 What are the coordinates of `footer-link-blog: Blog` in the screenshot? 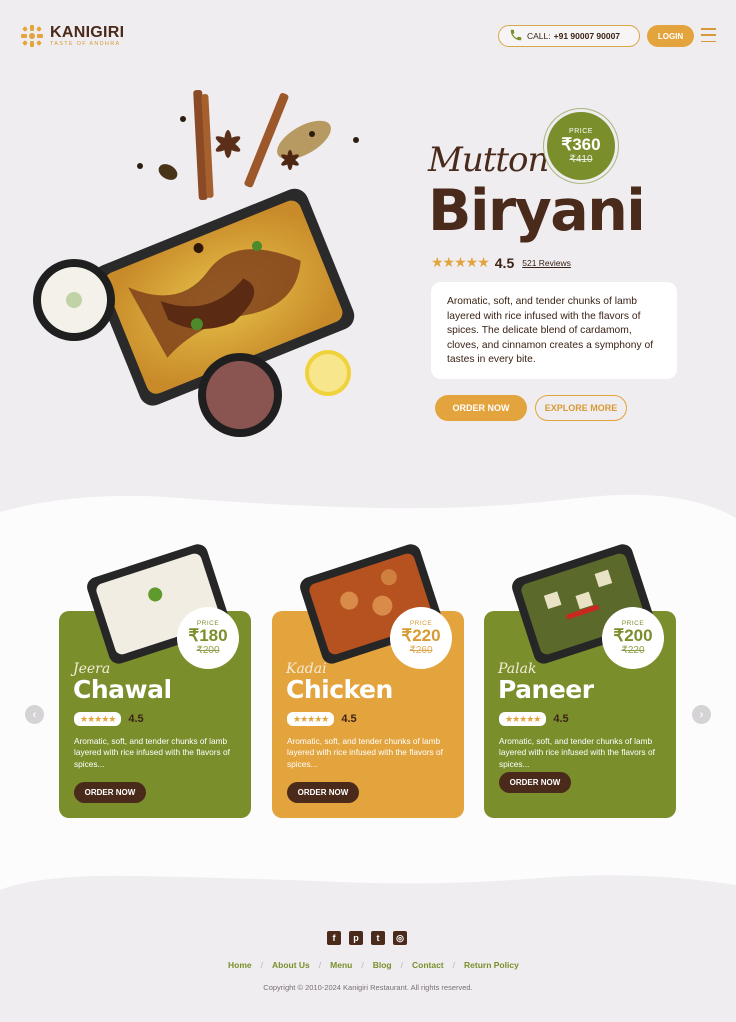 It's located at (382, 965).